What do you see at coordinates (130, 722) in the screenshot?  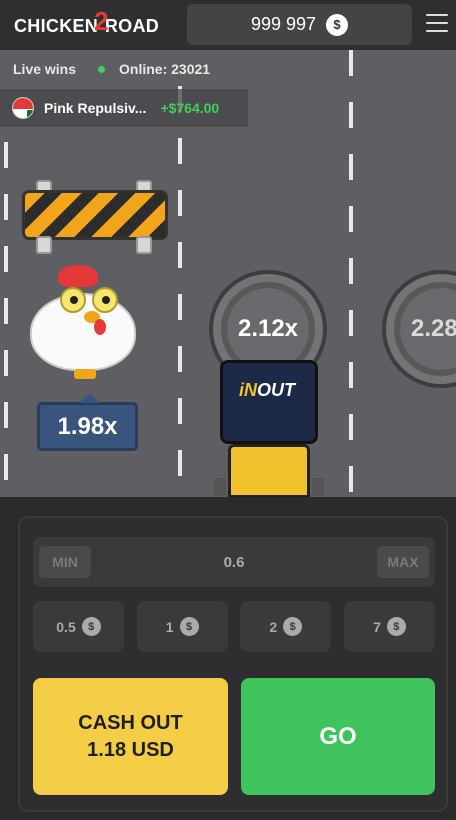 I see `cash-out-label: CASH OUT` at bounding box center [130, 722].